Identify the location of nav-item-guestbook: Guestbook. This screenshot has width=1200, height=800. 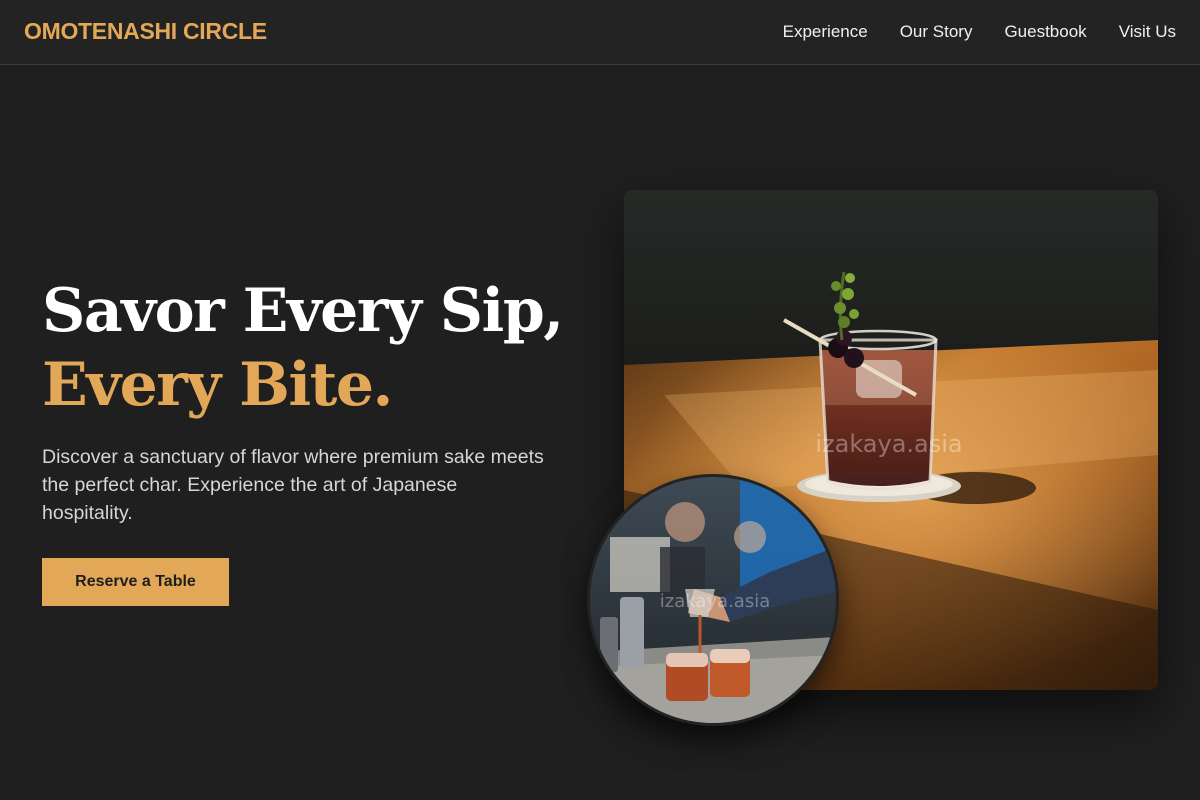
(1045, 32).